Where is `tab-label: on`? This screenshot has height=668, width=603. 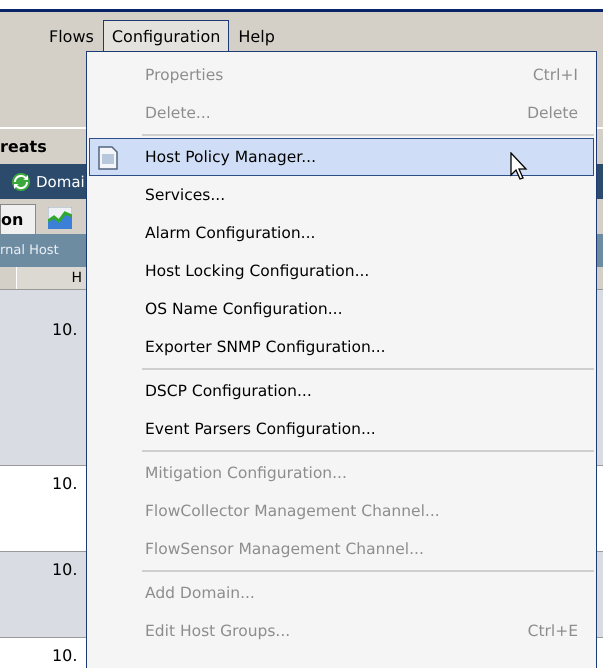 tab-label: on is located at coordinates (18, 219).